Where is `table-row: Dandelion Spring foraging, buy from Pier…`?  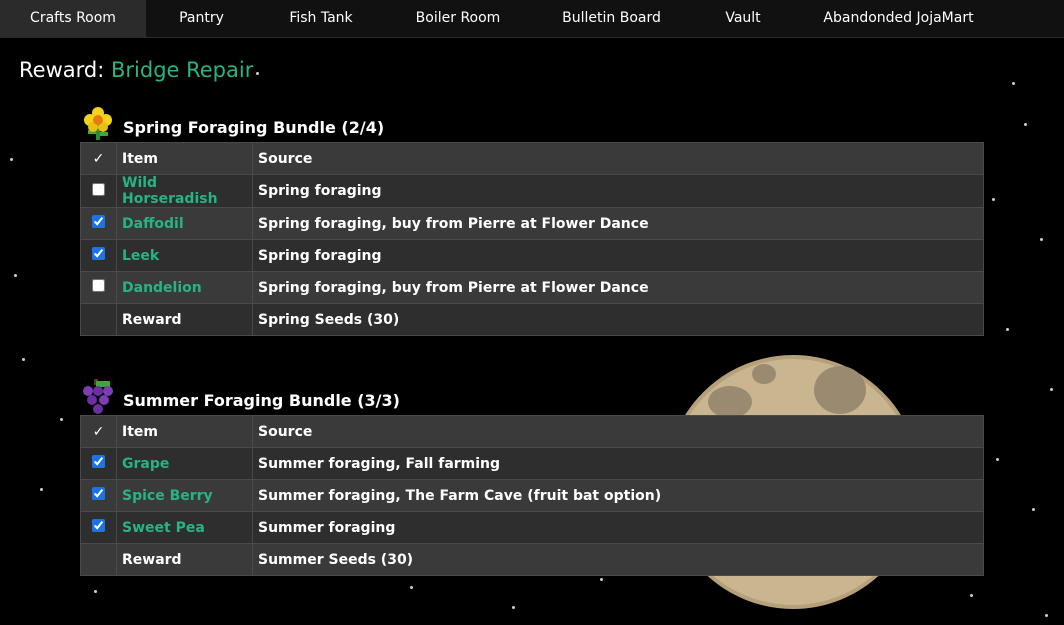 table-row: Dandelion Spring foraging, buy from Pier… is located at coordinates (532, 287).